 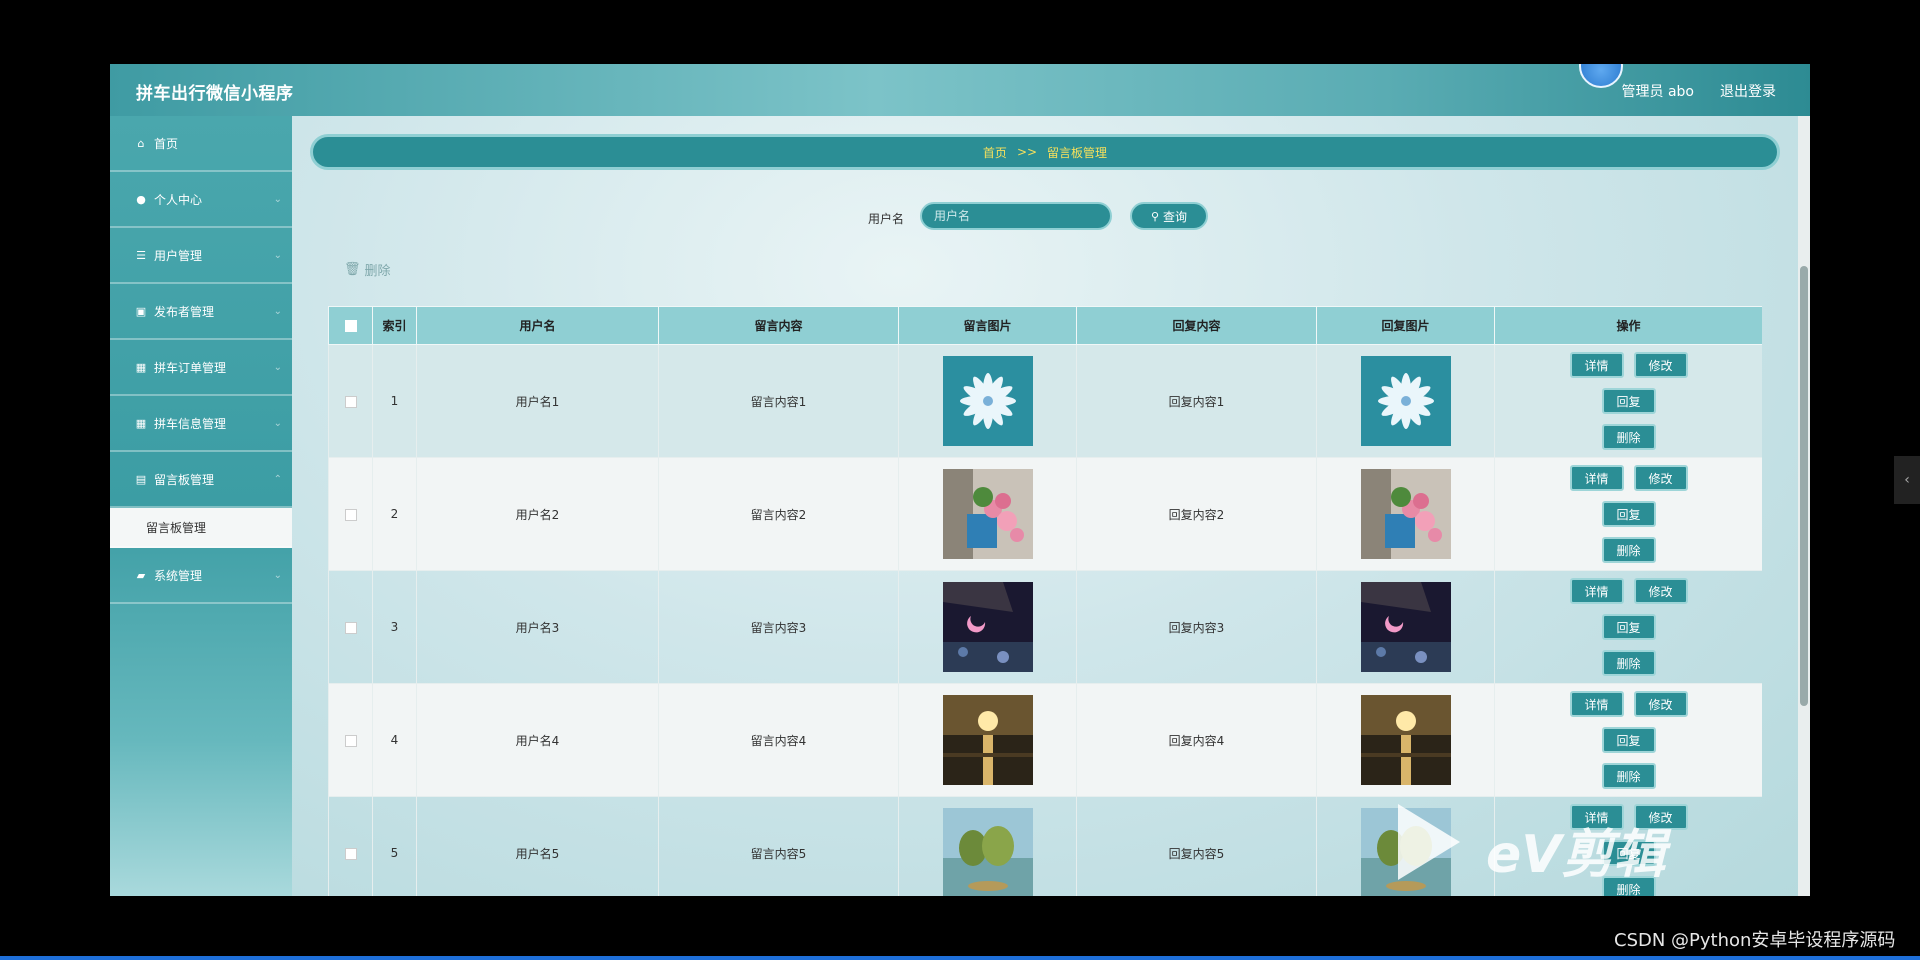 What do you see at coordinates (778, 846) in the screenshot?
I see `message-content-cell: 留言内容5` at bounding box center [778, 846].